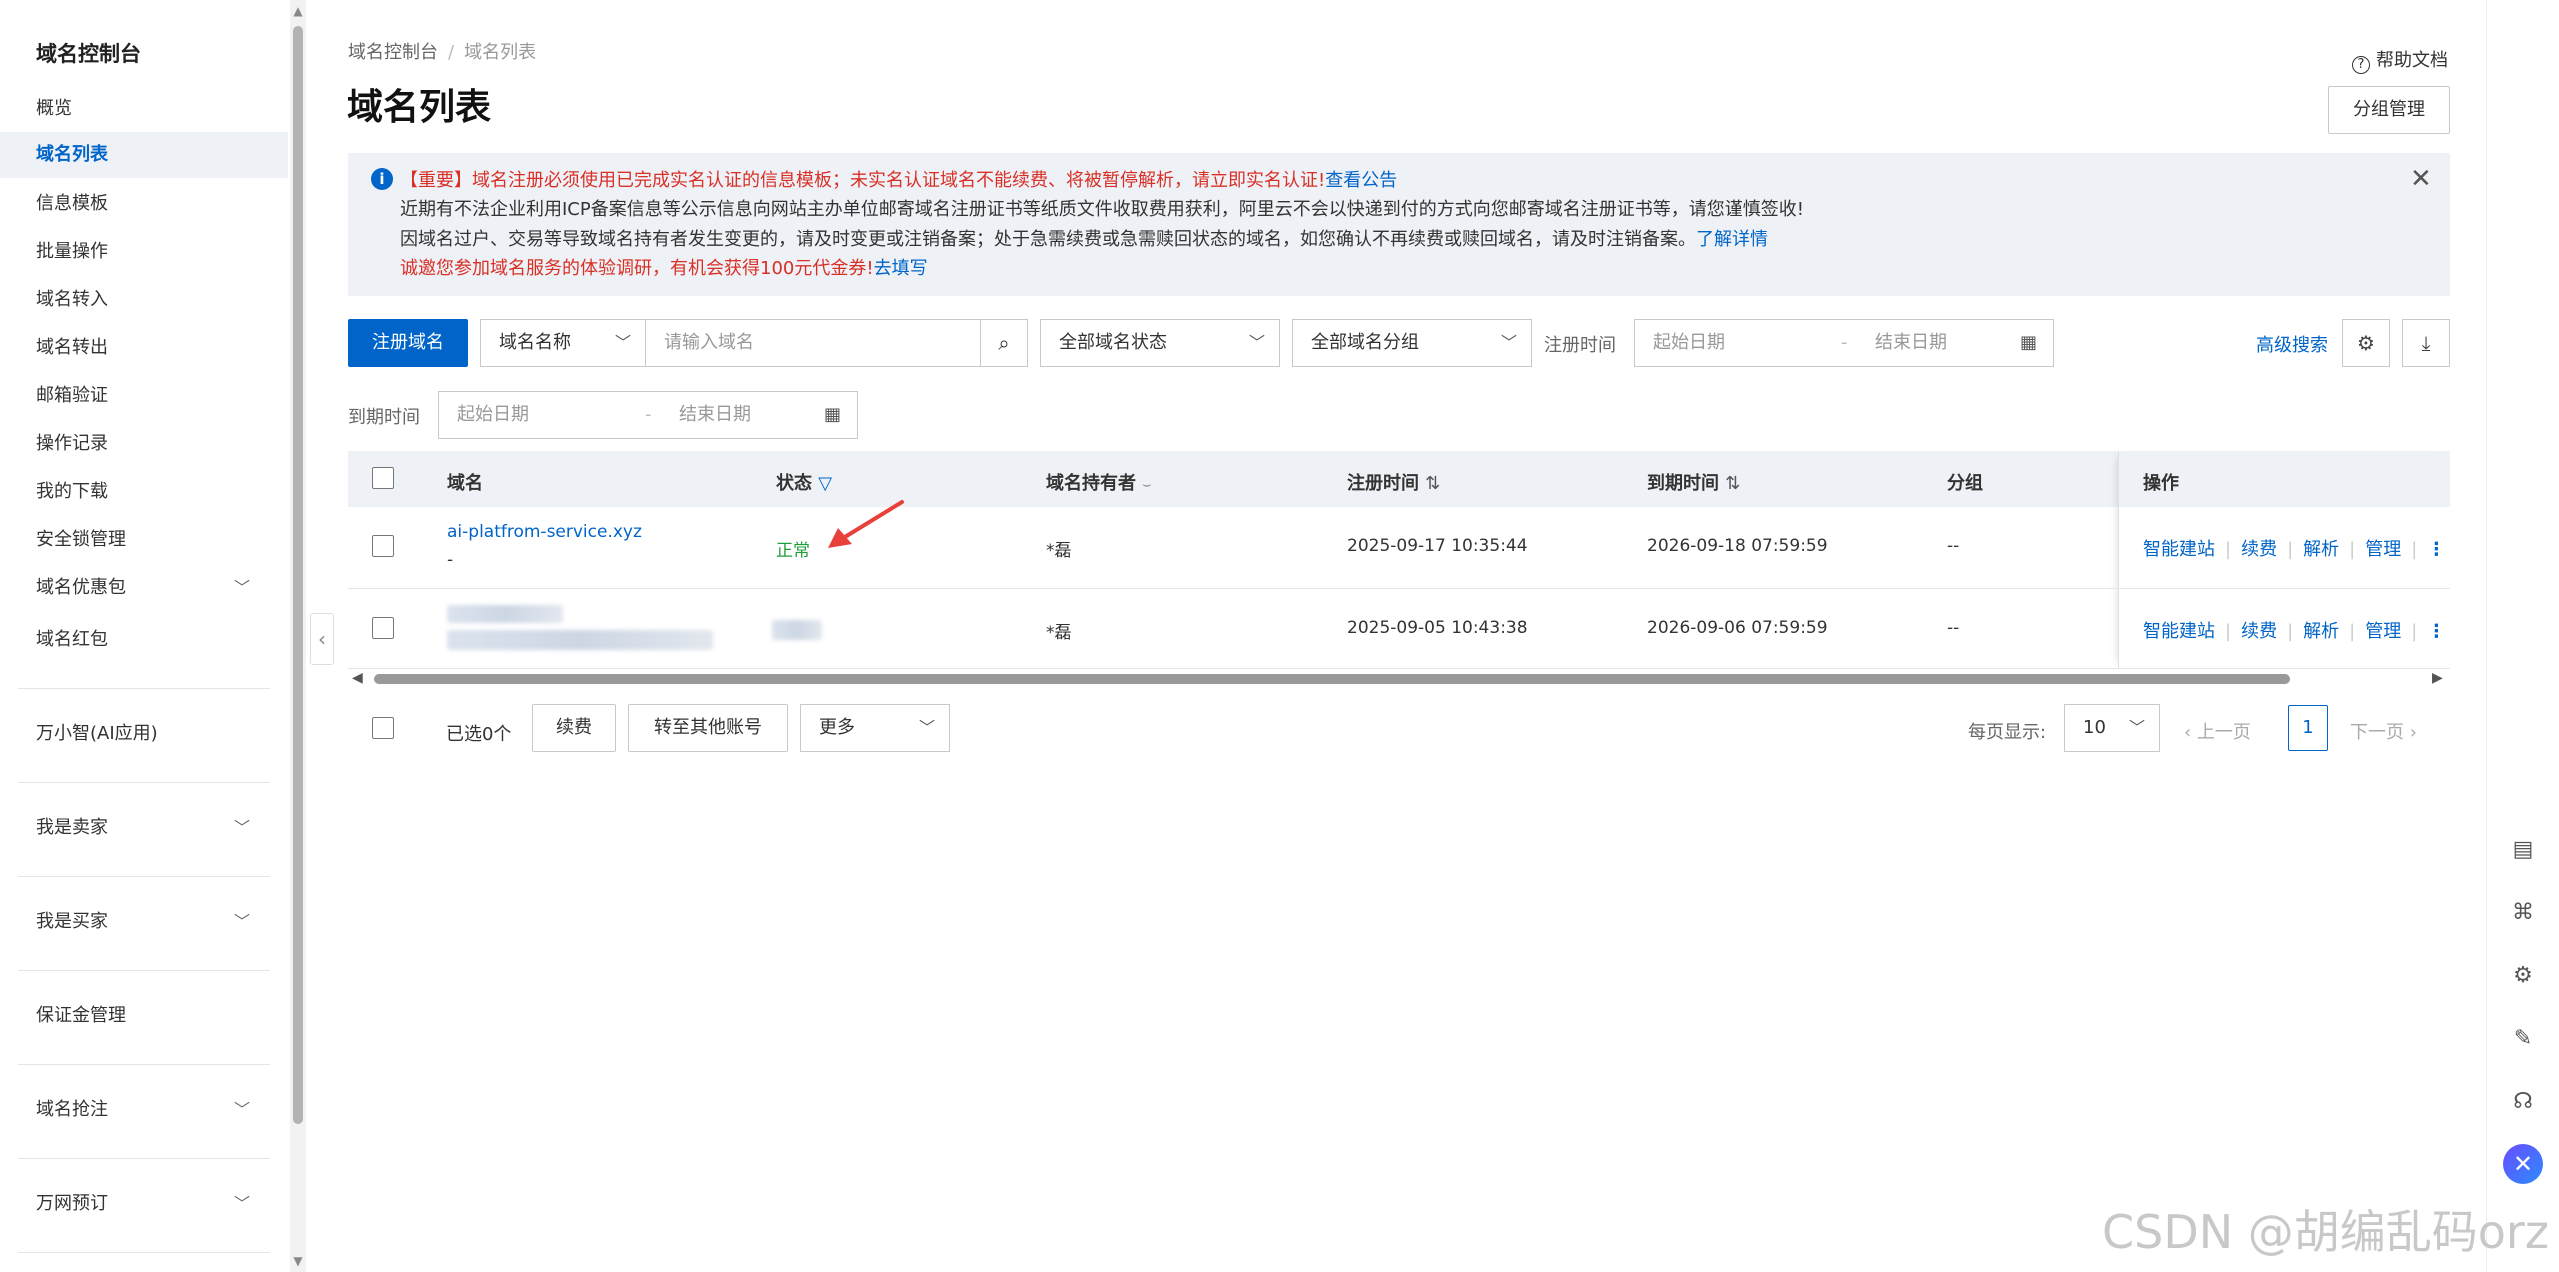 The image size is (2559, 1272). I want to click on sidebar-item-overview: 概览, so click(144, 109).